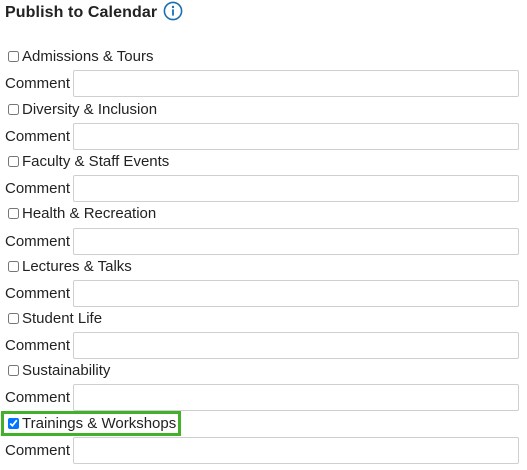 This screenshot has height=470, width=527. I want to click on comment-input-faculty-staff-events, so click(296, 188).